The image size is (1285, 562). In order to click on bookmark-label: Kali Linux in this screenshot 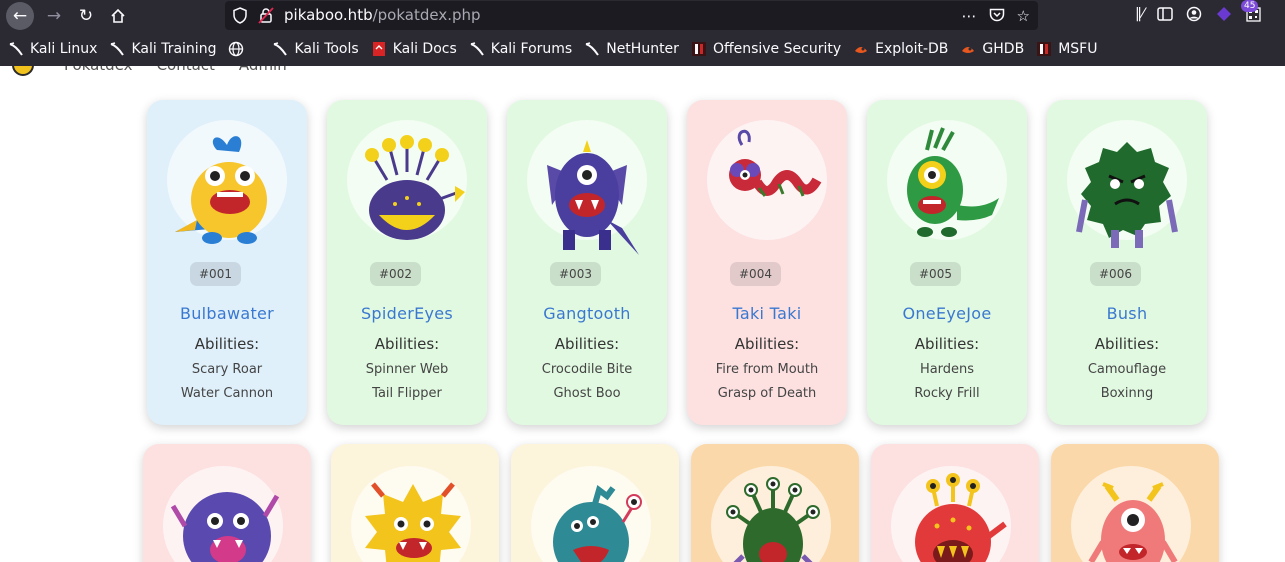, I will do `click(64, 49)`.